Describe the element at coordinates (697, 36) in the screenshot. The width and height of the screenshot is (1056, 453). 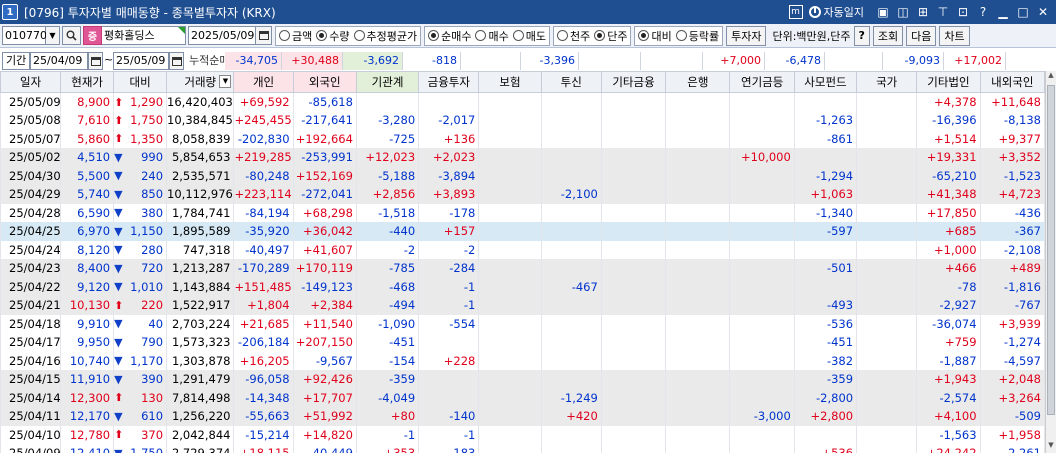
I see `radio-group4-1: 등락률` at that location.